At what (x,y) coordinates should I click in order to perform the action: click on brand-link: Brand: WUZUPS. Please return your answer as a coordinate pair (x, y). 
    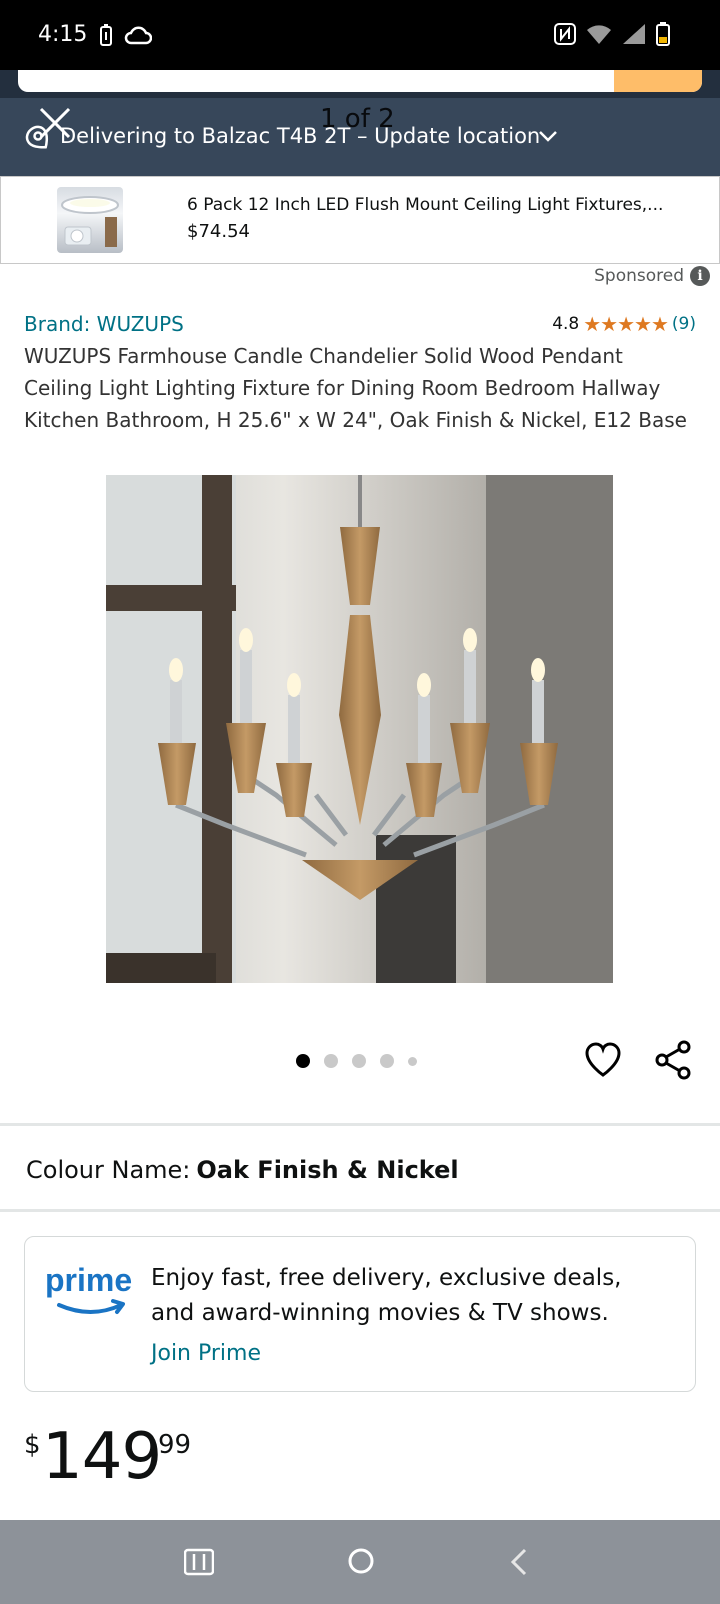
    Looking at the image, I should click on (104, 324).